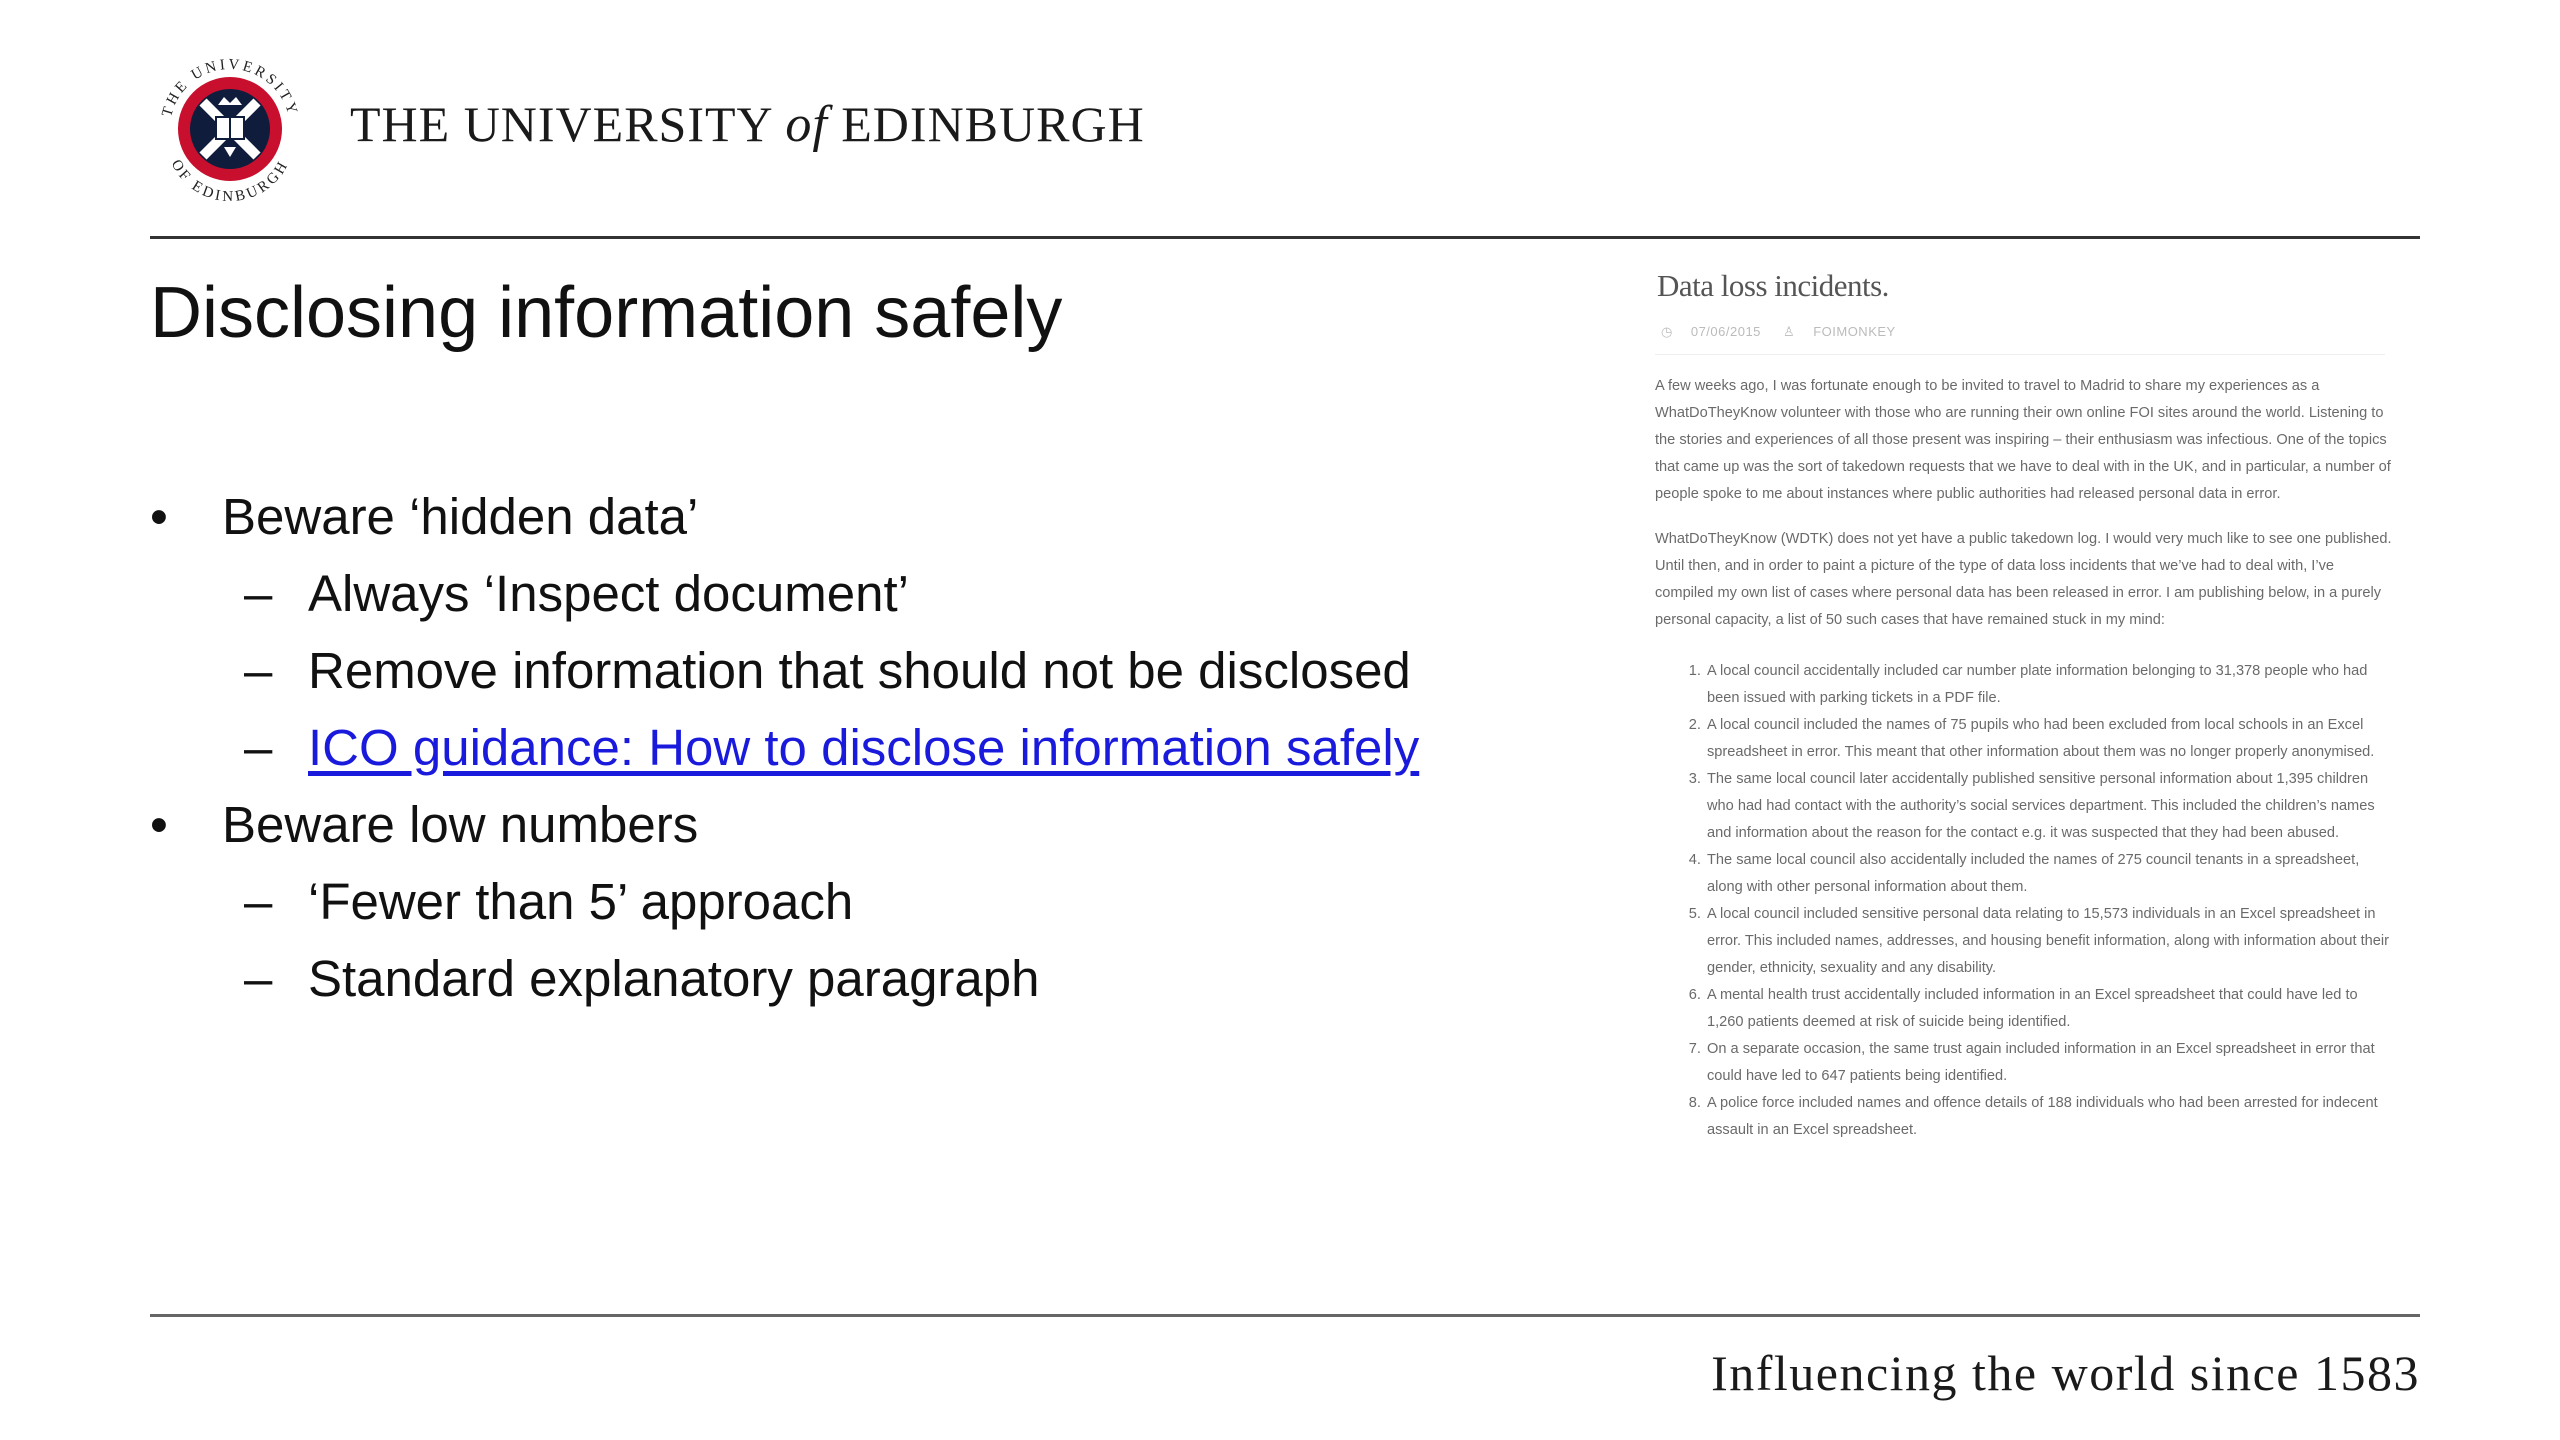 The image size is (2560, 1440). What do you see at coordinates (228, 131) in the screenshot?
I see `university-crest-logo: THE UNIVERSITY OF EDINBURGH` at bounding box center [228, 131].